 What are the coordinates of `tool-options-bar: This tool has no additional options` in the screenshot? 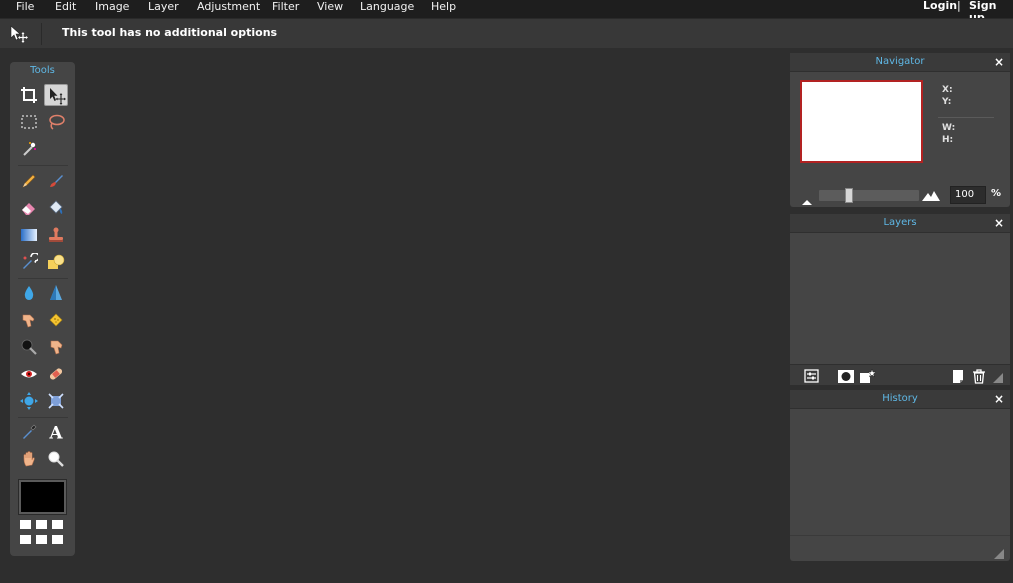 It's located at (506, 33).